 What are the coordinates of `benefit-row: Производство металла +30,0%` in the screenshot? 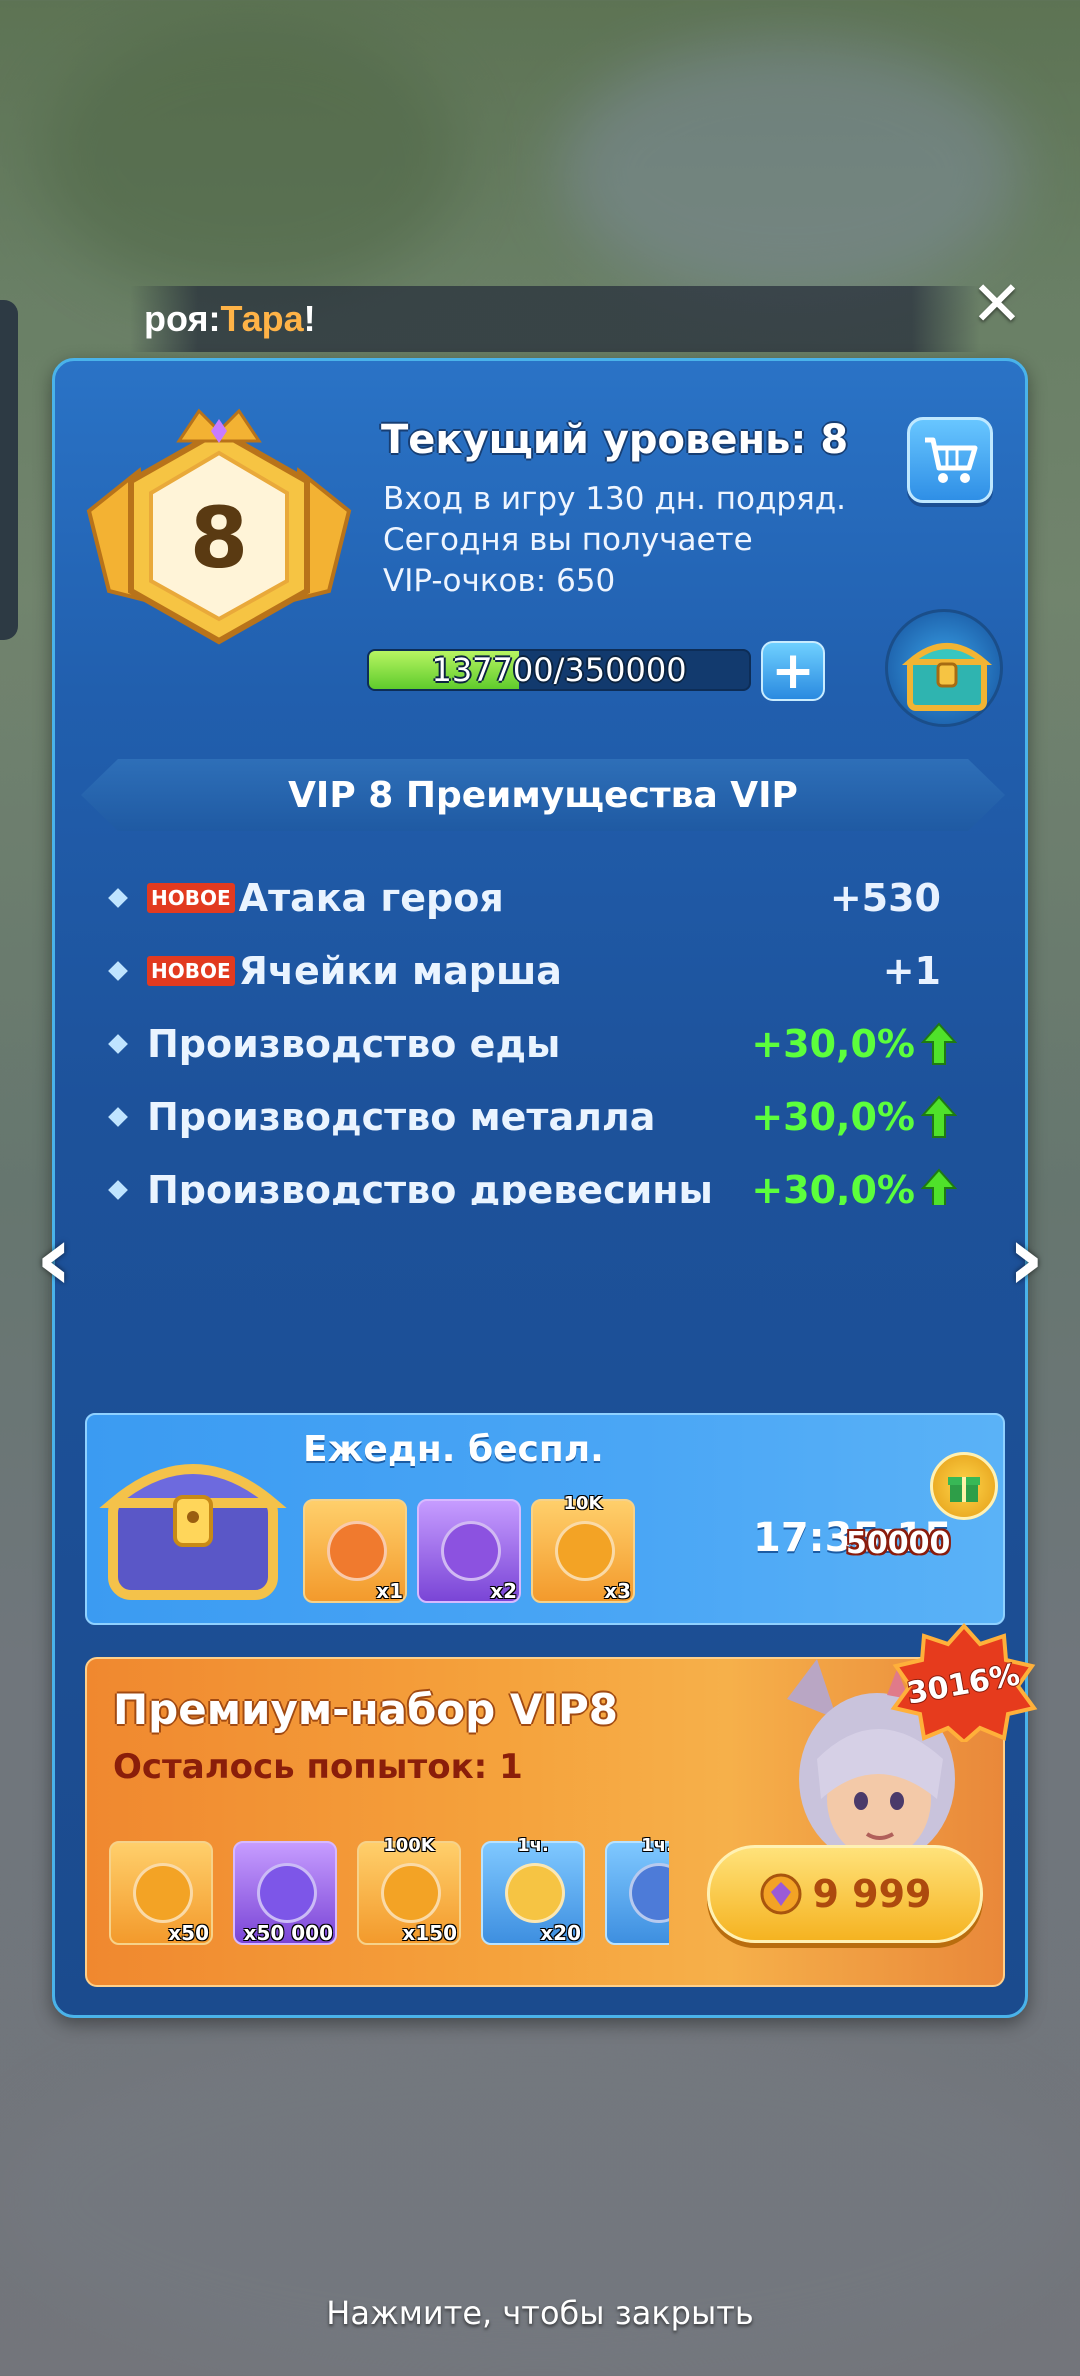 It's located at (545, 1116).